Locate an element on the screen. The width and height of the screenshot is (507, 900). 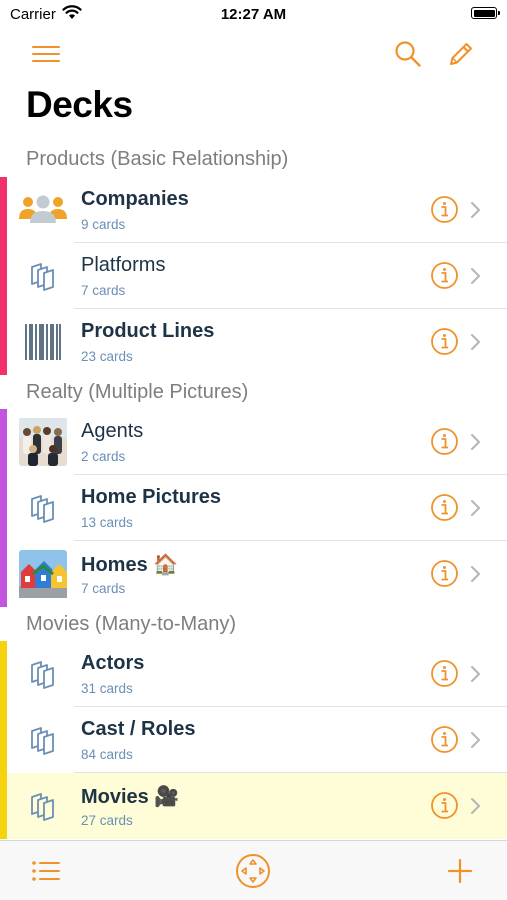
section-header-movies: Movies (Many-to-Many) is located at coordinates (131, 624).